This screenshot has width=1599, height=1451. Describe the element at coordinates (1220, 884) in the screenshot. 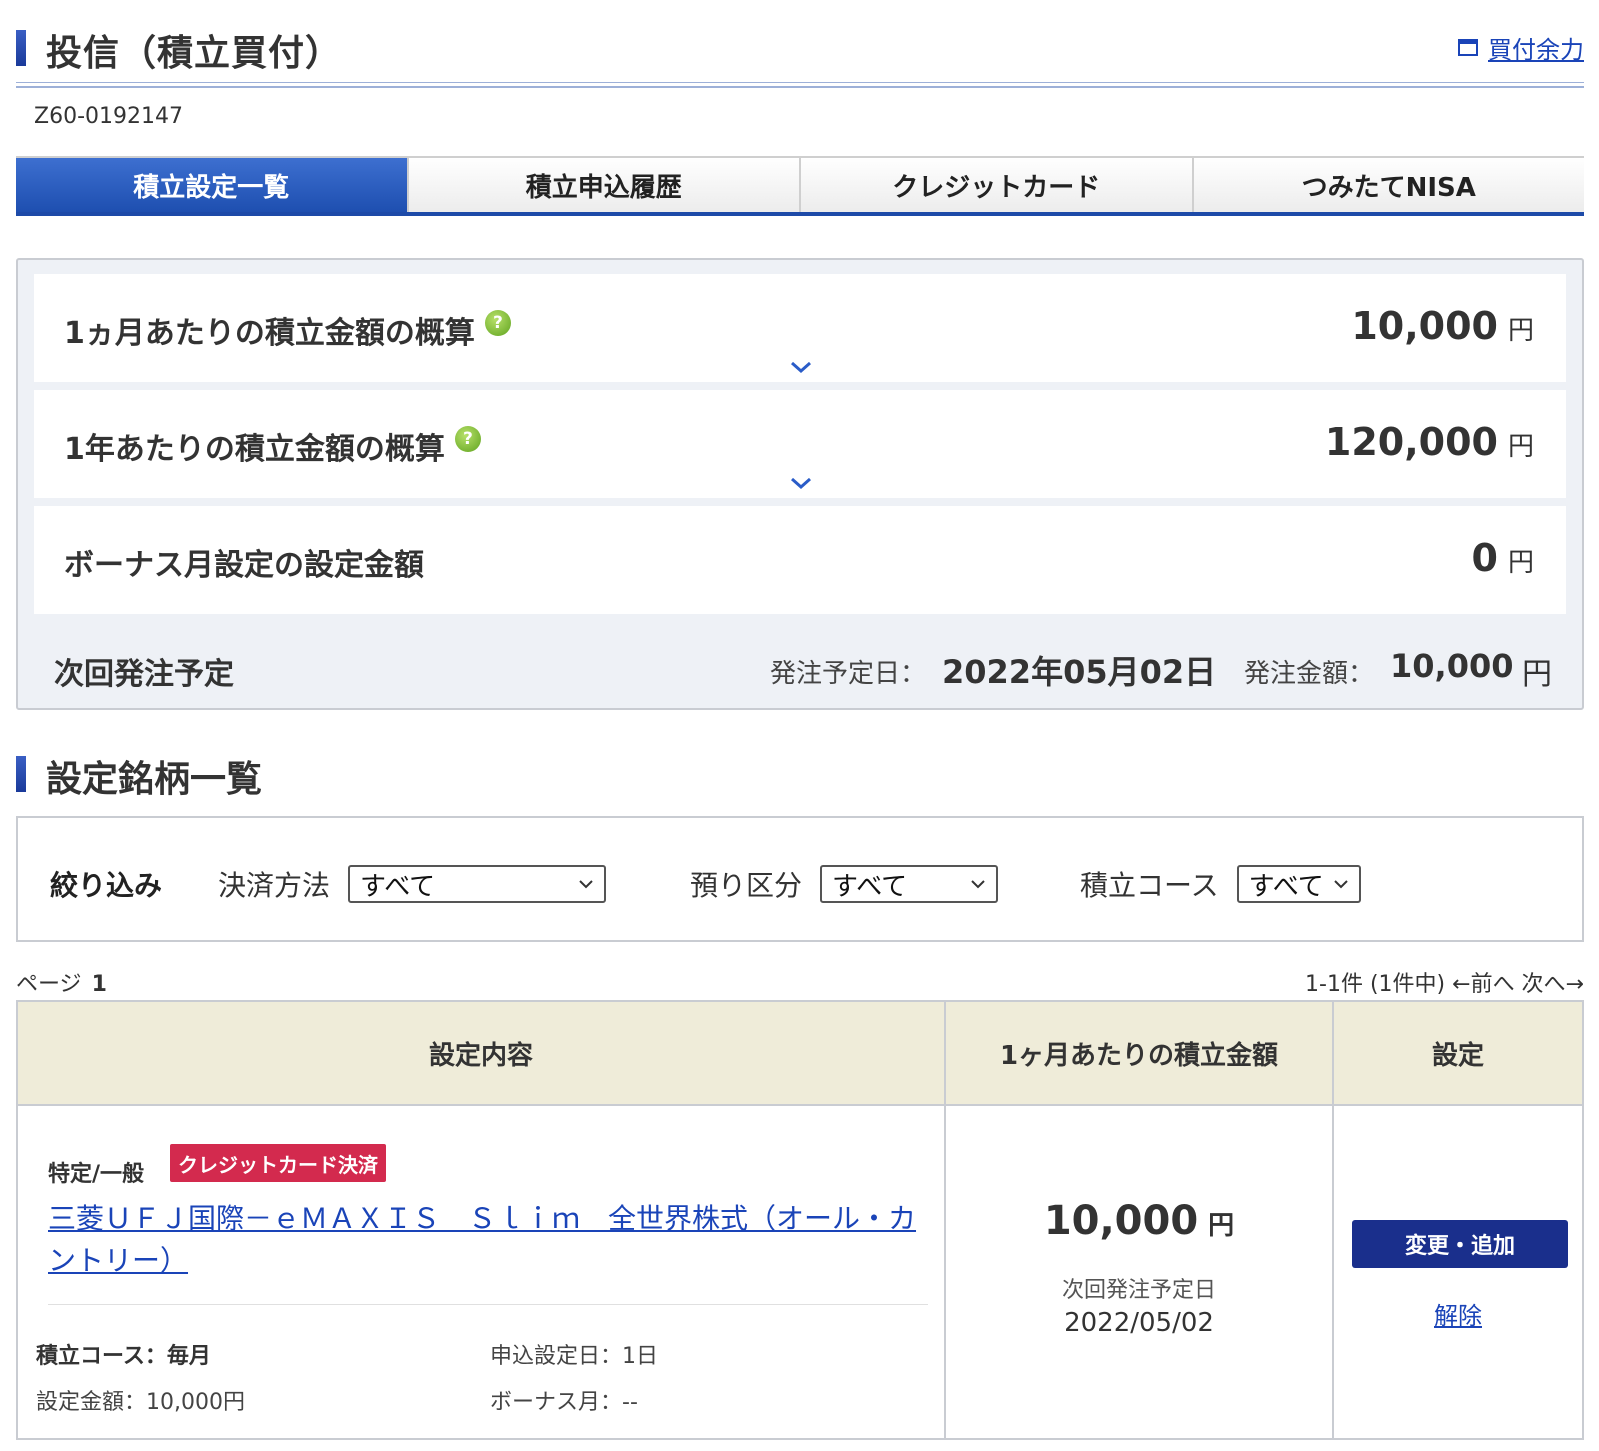

I see `course-filter-group: 積立コース すべて` at that location.